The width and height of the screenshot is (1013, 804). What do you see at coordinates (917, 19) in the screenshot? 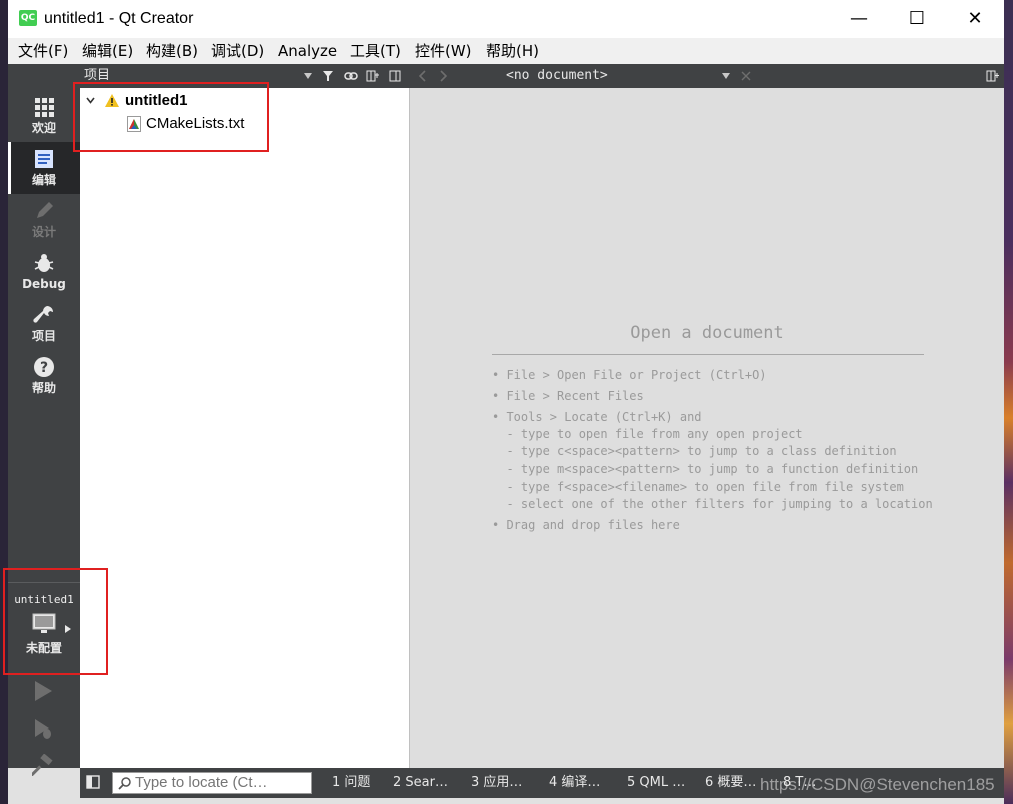
I see `maximize-button: ☐` at bounding box center [917, 19].